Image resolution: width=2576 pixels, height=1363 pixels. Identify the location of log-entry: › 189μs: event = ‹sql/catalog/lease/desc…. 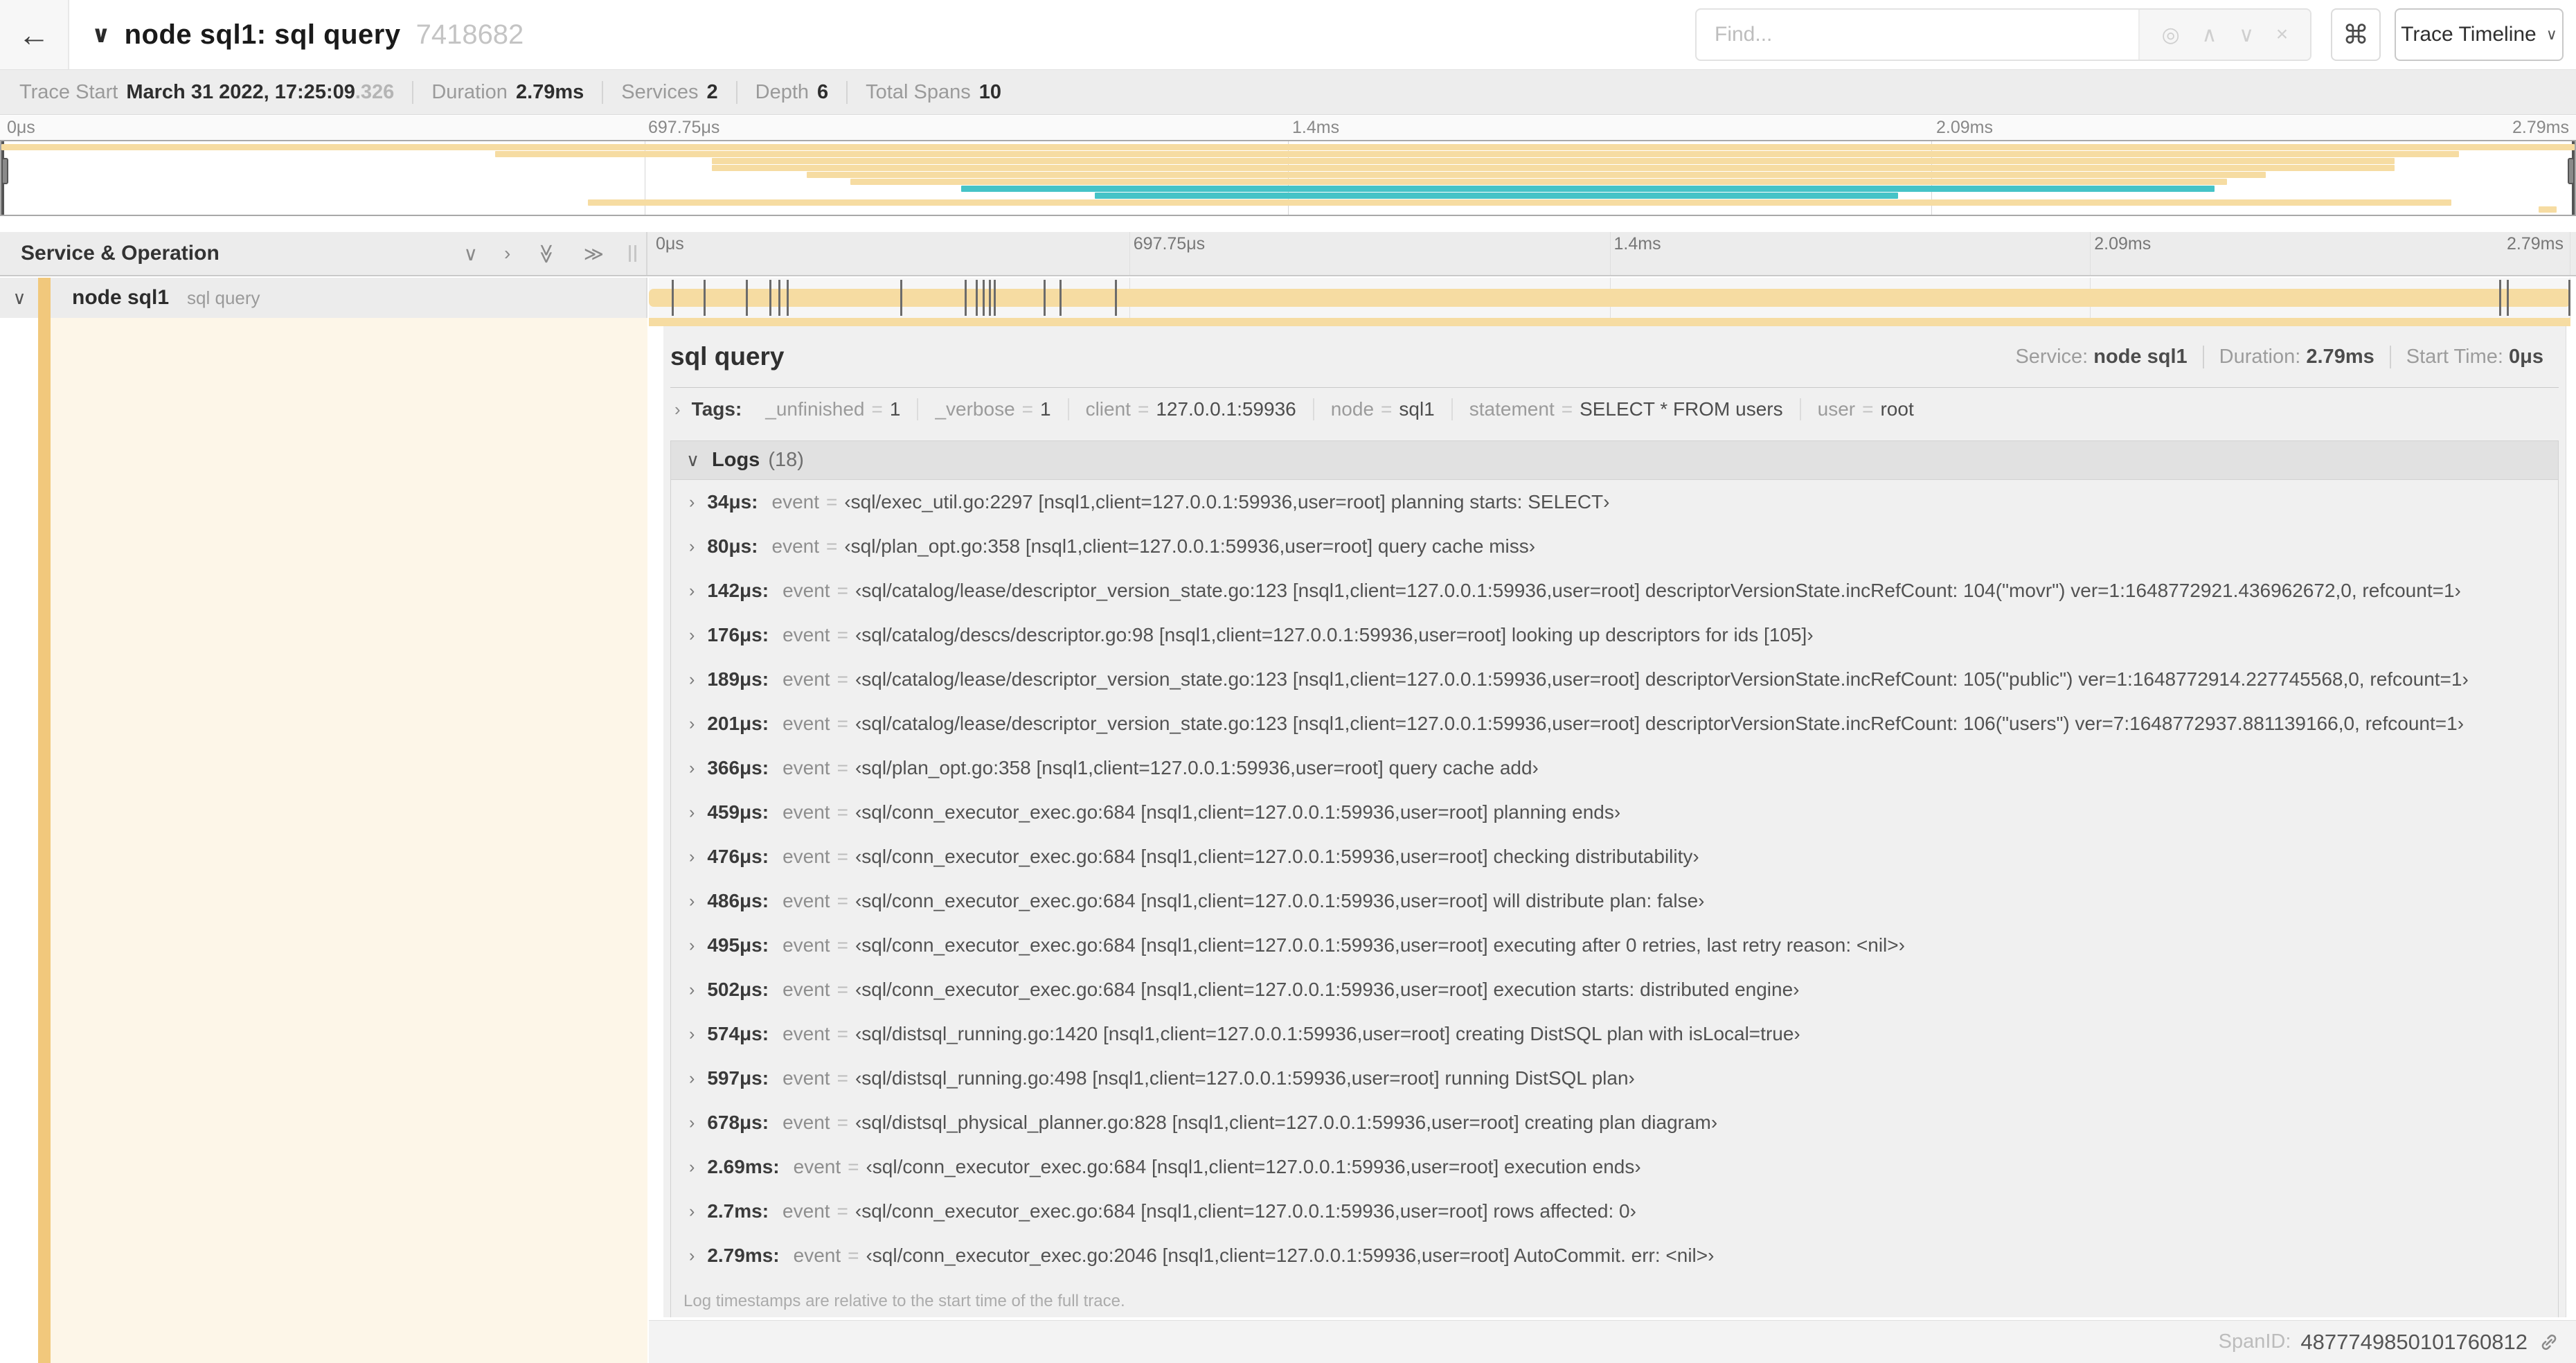
(1615, 680).